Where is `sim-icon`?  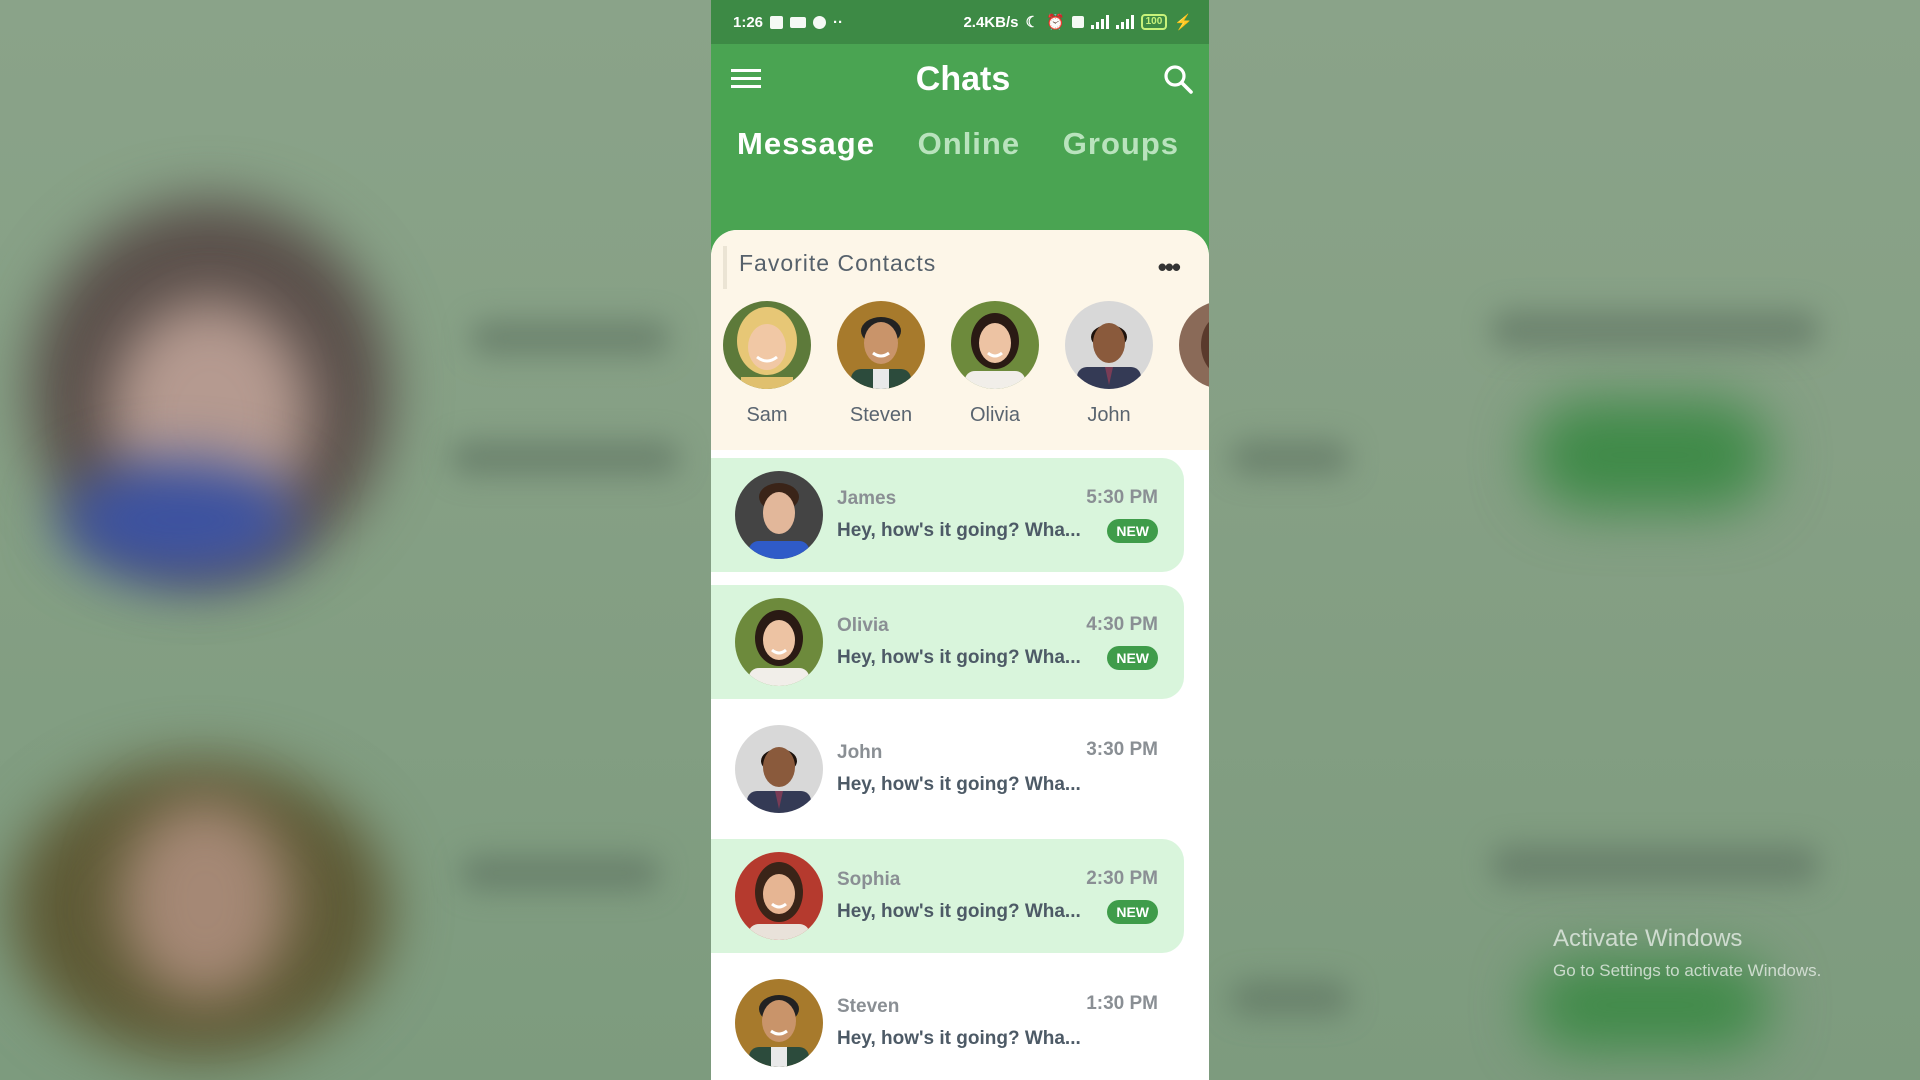 sim-icon is located at coordinates (1077, 22).